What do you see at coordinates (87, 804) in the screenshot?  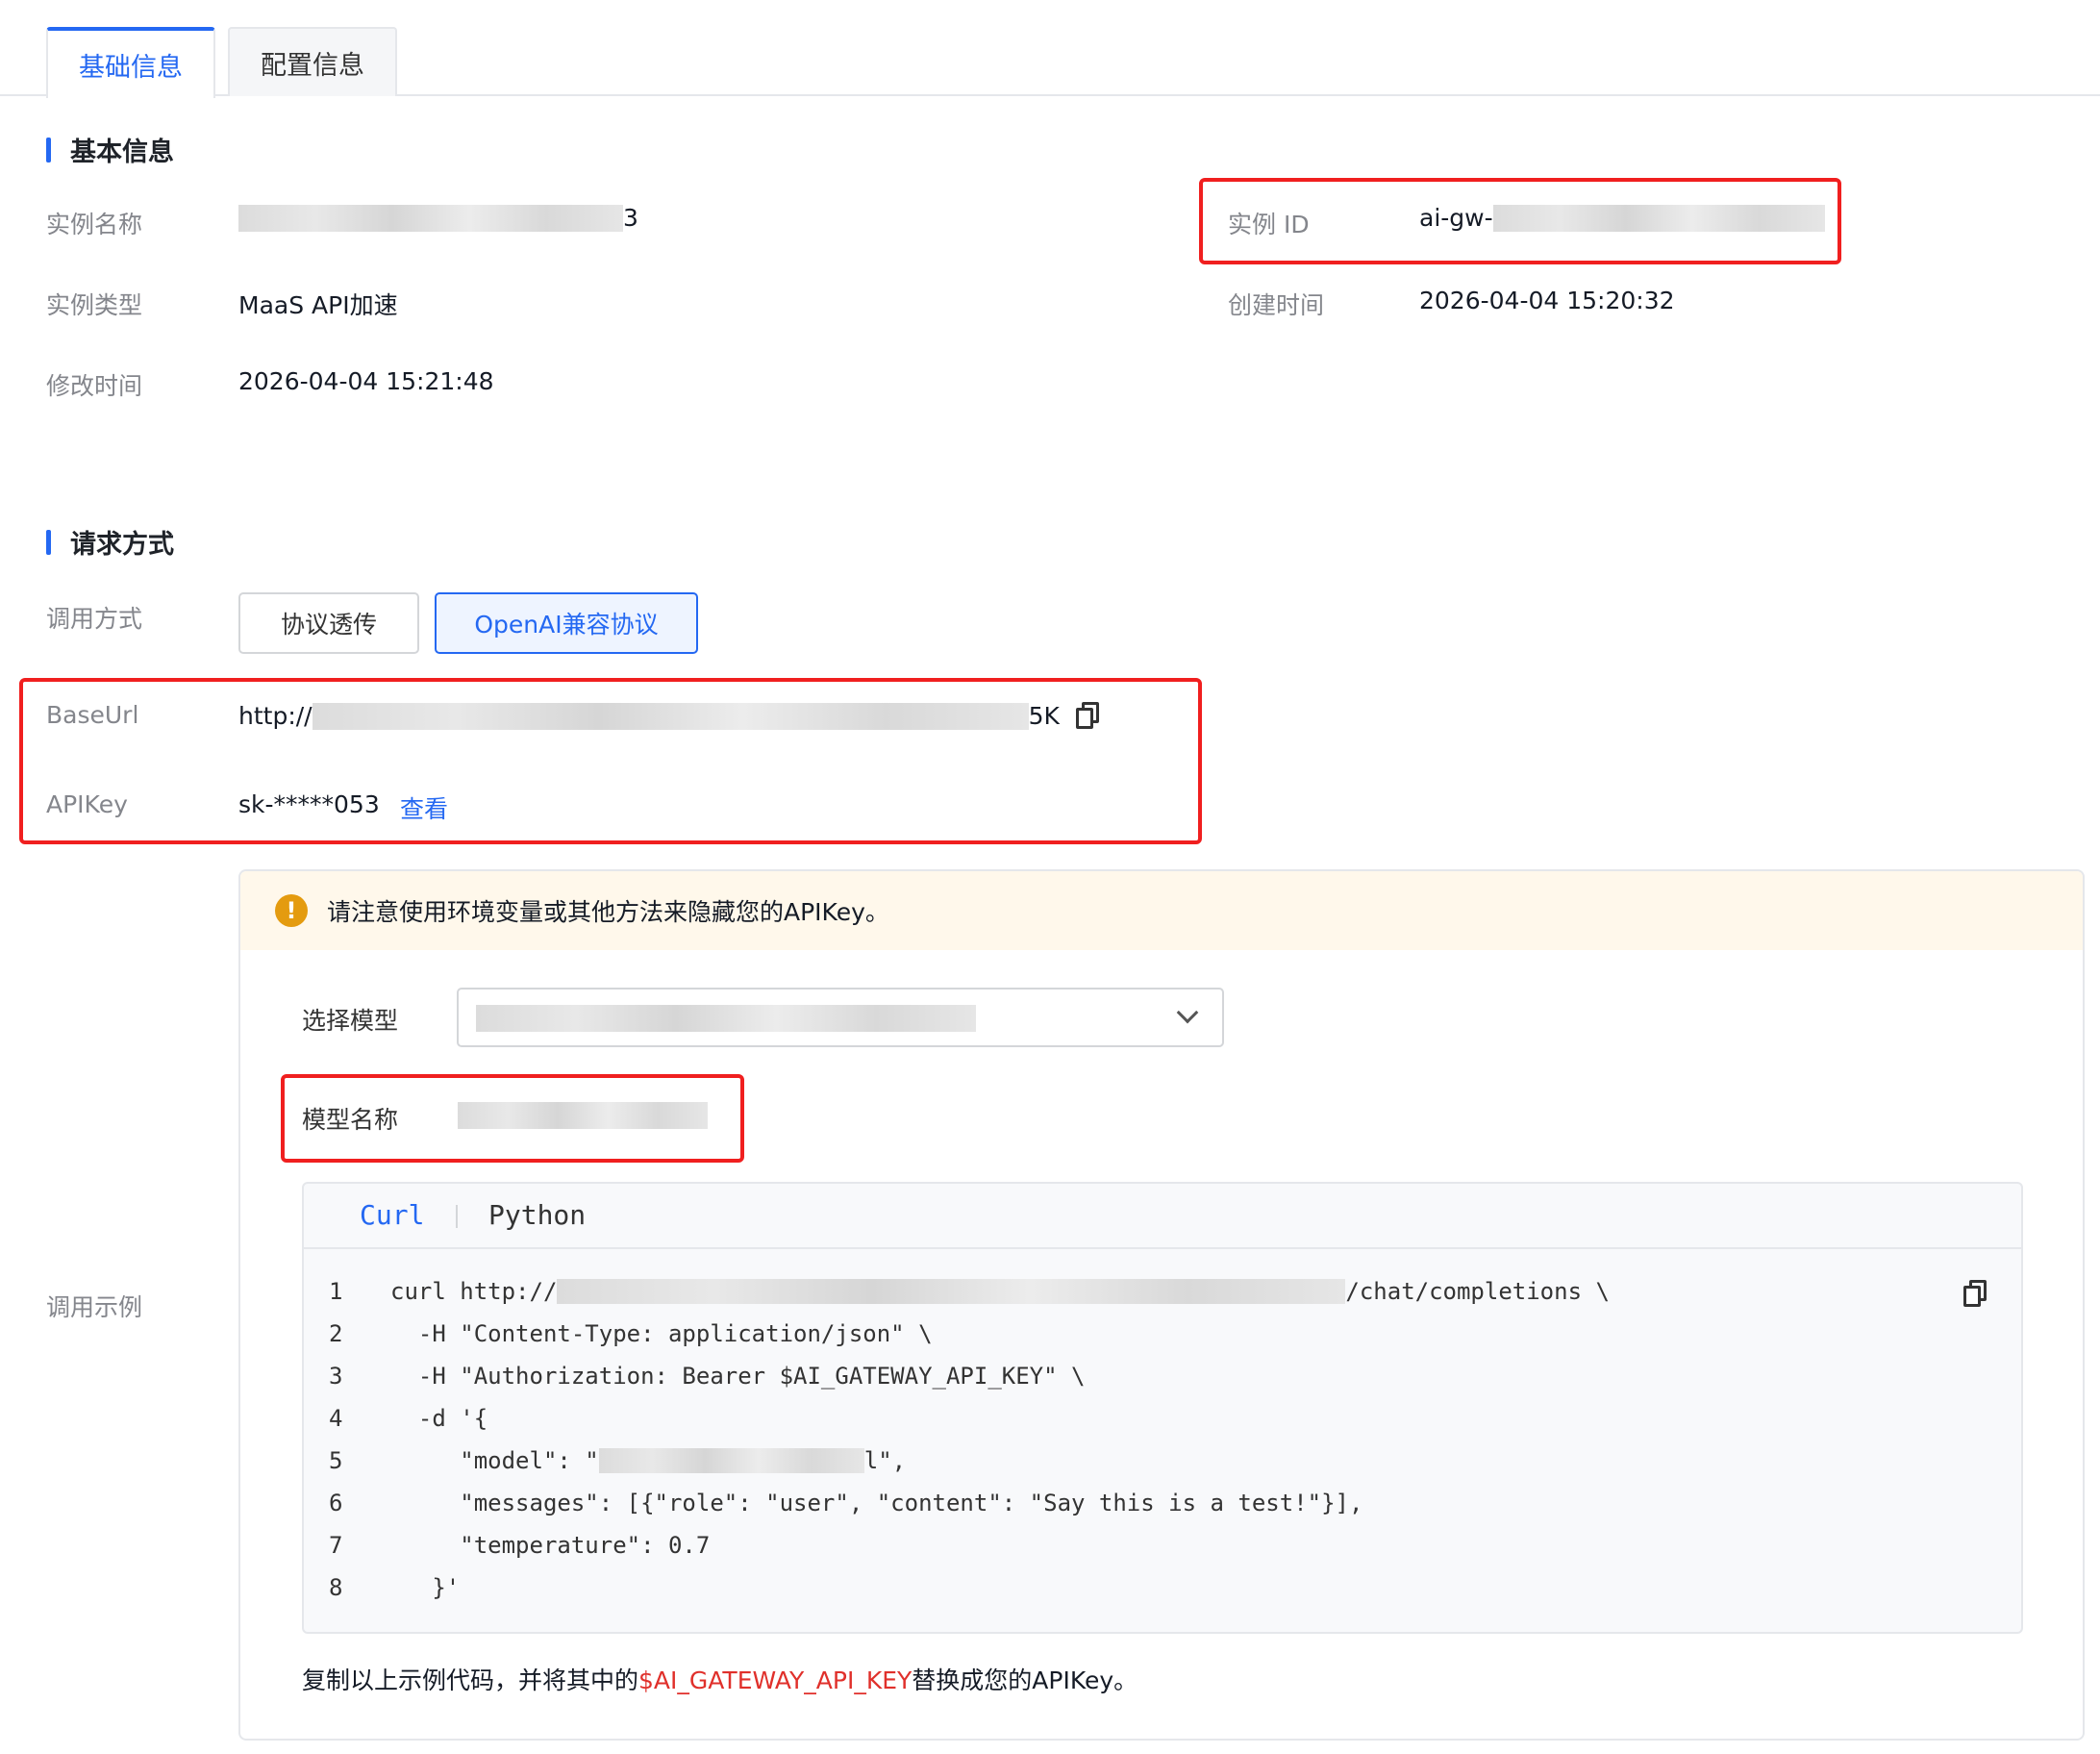 I see `api-key-label: APIKey` at bounding box center [87, 804].